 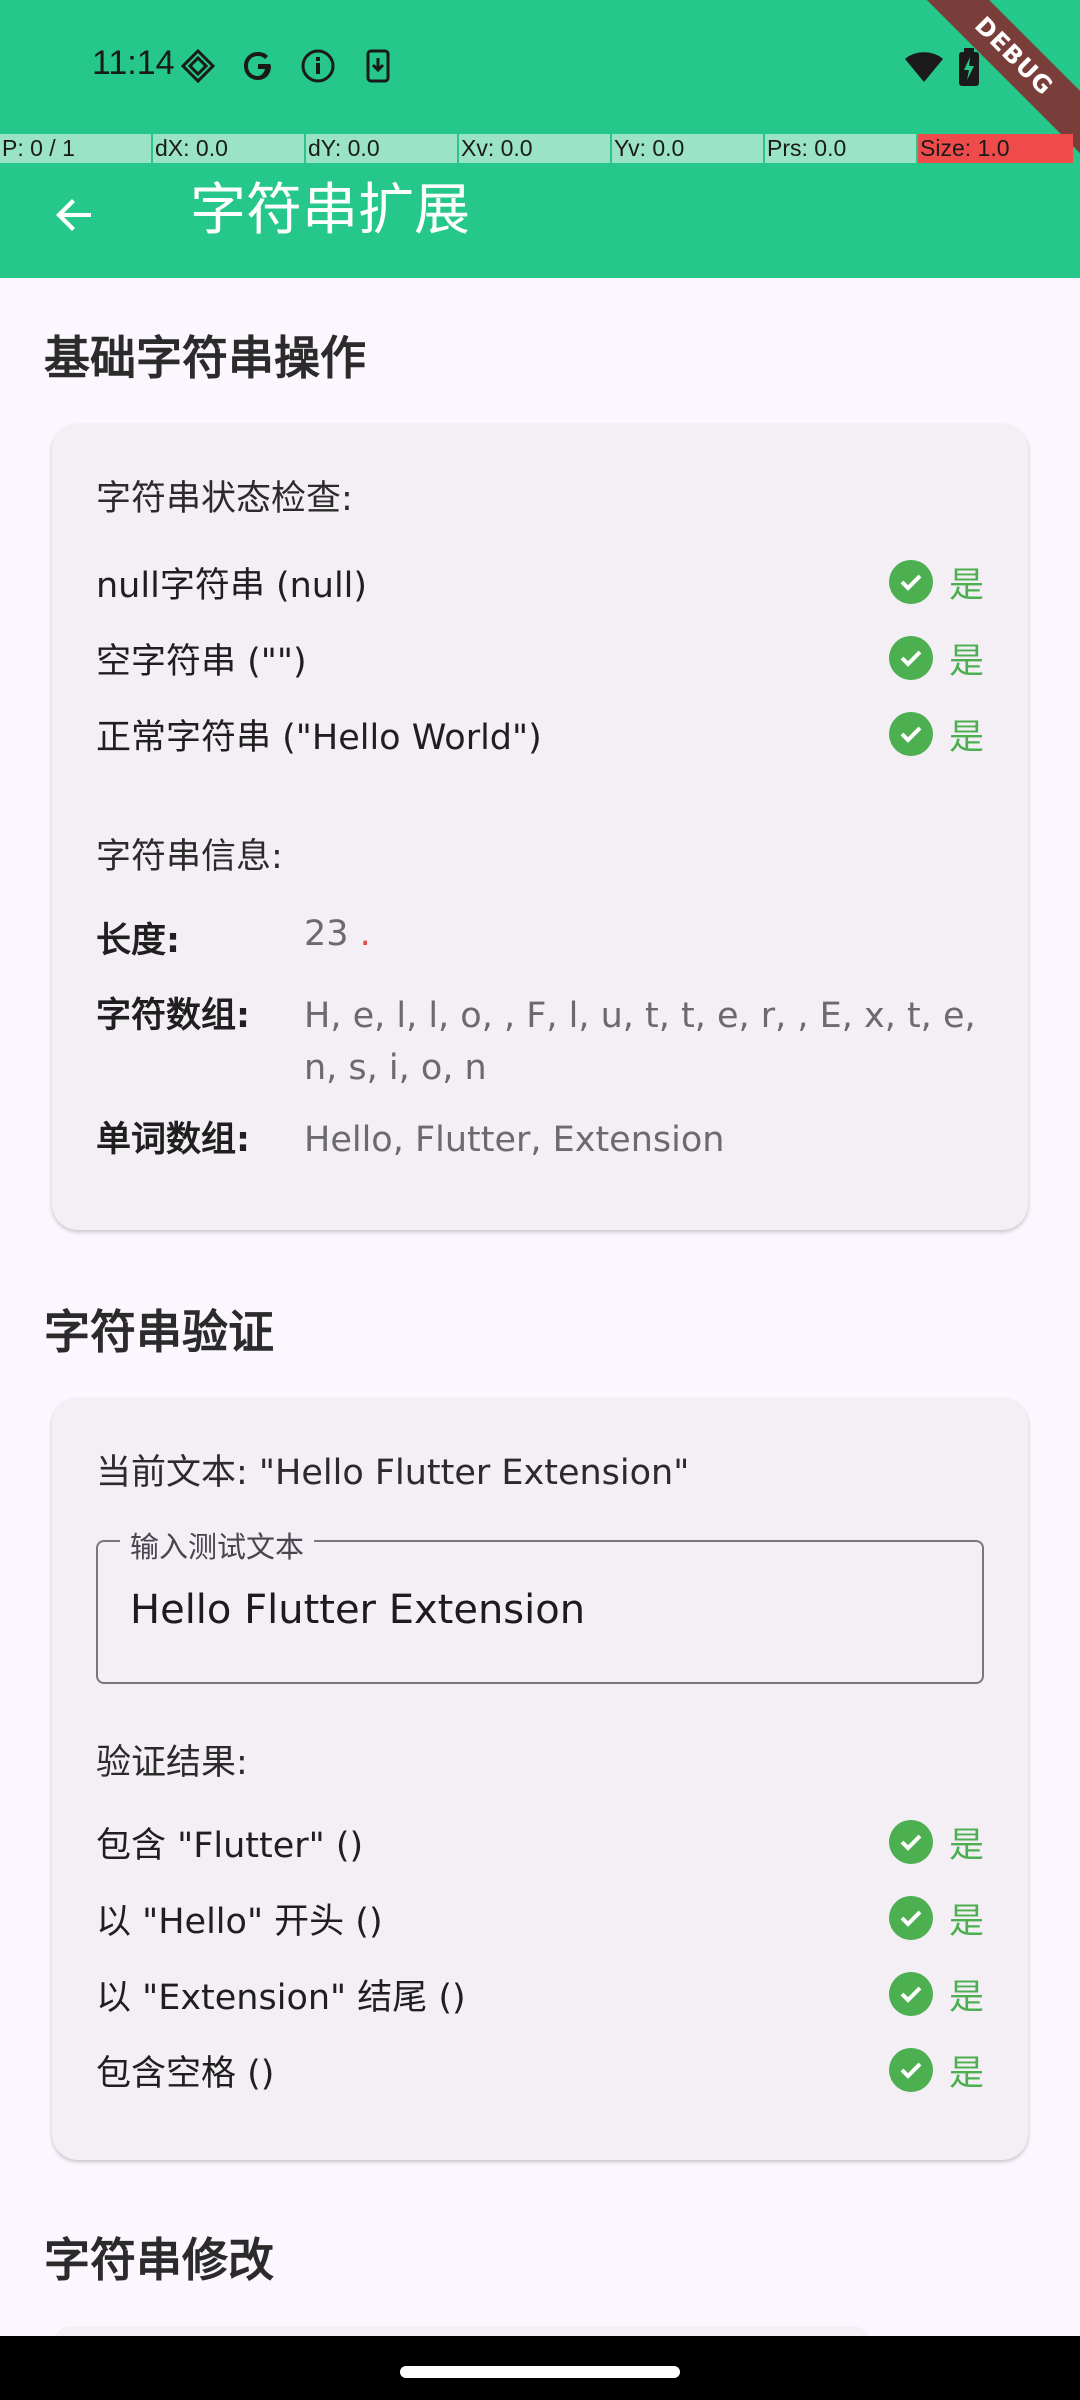 I want to click on input-label: 输入测试文本, so click(x=217, y=1545).